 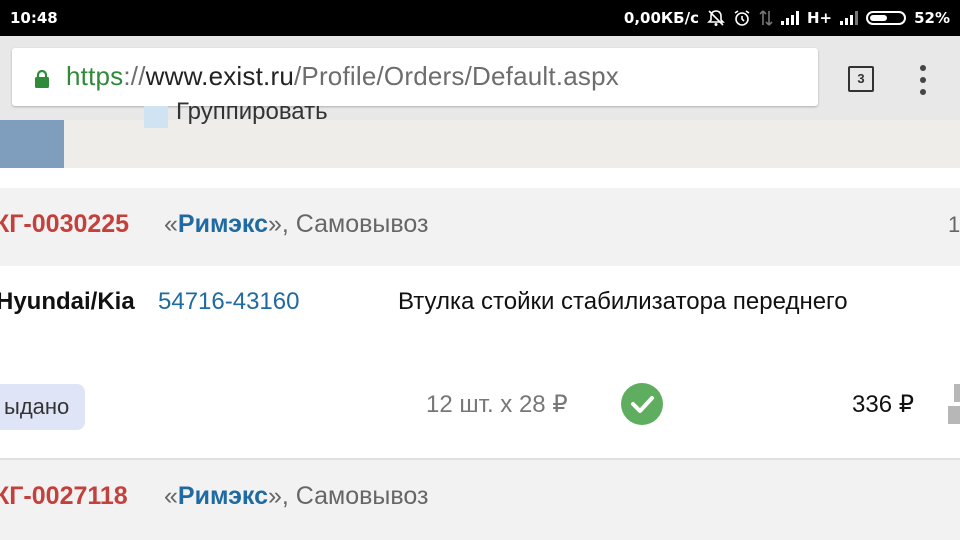 What do you see at coordinates (480, 18) in the screenshot?
I see `status-bar: 10:48 0,00КБ/с H+ 52%` at bounding box center [480, 18].